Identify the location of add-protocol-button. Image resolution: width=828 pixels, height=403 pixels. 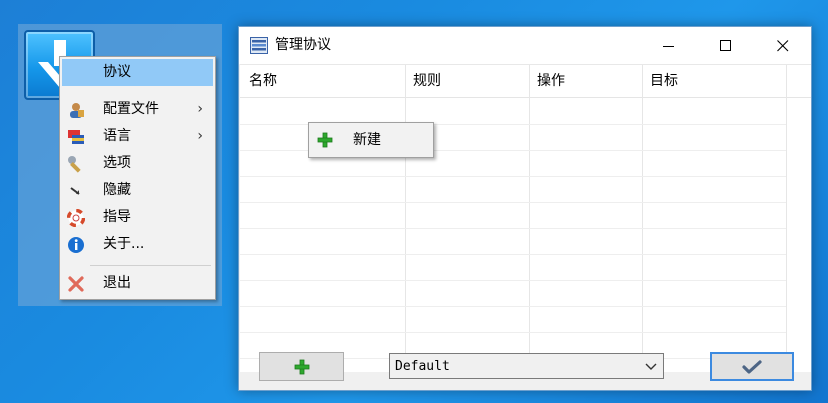
(301, 366).